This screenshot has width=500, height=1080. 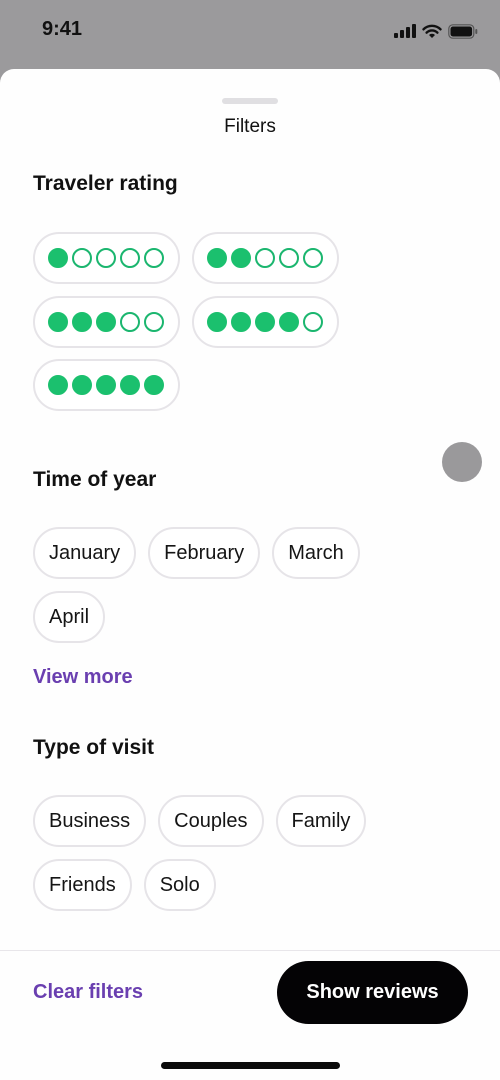 What do you see at coordinates (316, 553) in the screenshot?
I see `month-chip-march: March` at bounding box center [316, 553].